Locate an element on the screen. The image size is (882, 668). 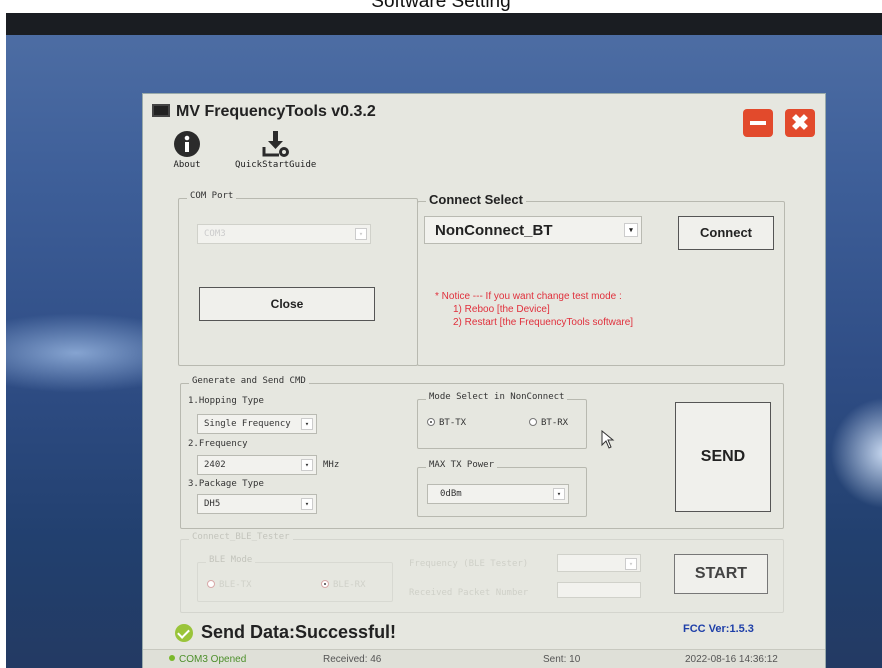
max-tx-power-legend: MAX TX Power is located at coordinates (462, 465).